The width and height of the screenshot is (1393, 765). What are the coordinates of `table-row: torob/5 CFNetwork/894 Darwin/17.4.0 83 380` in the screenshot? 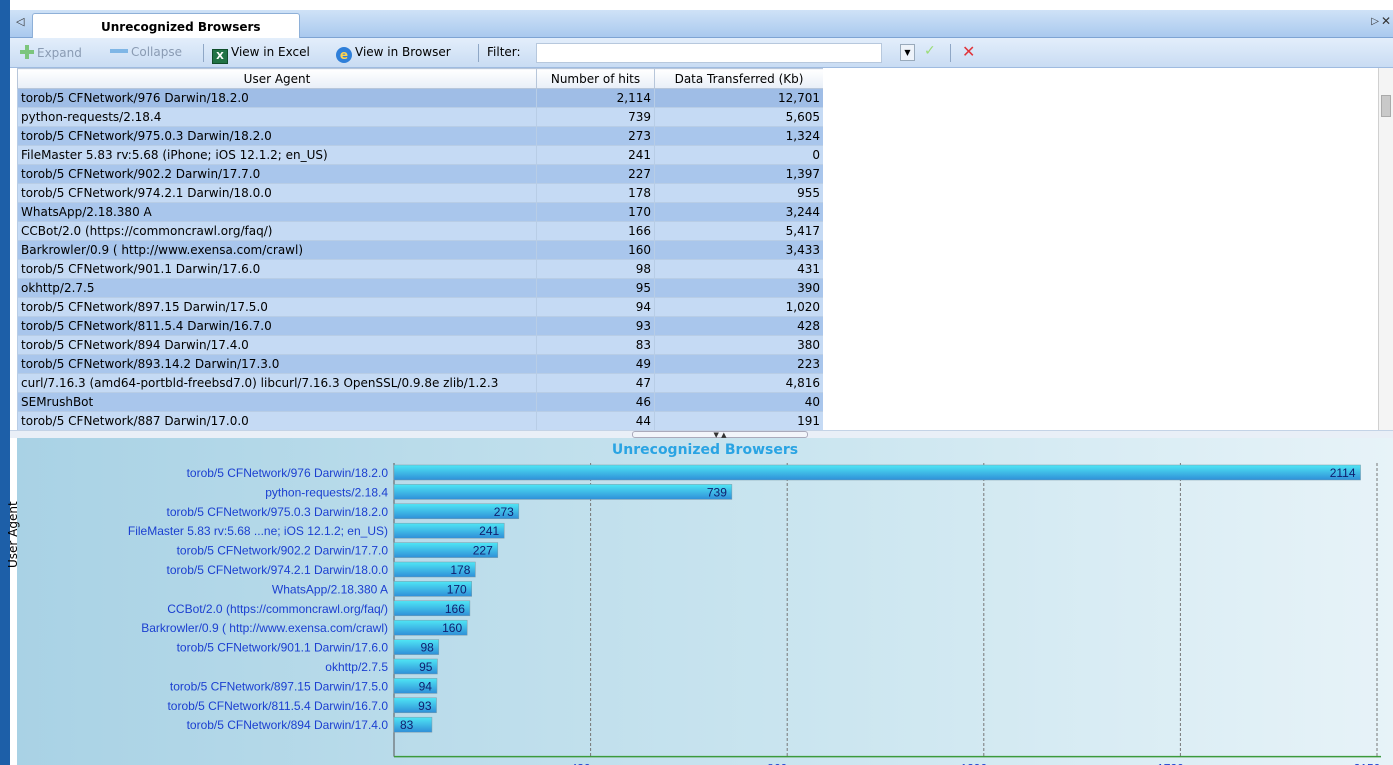 It's located at (420, 345).